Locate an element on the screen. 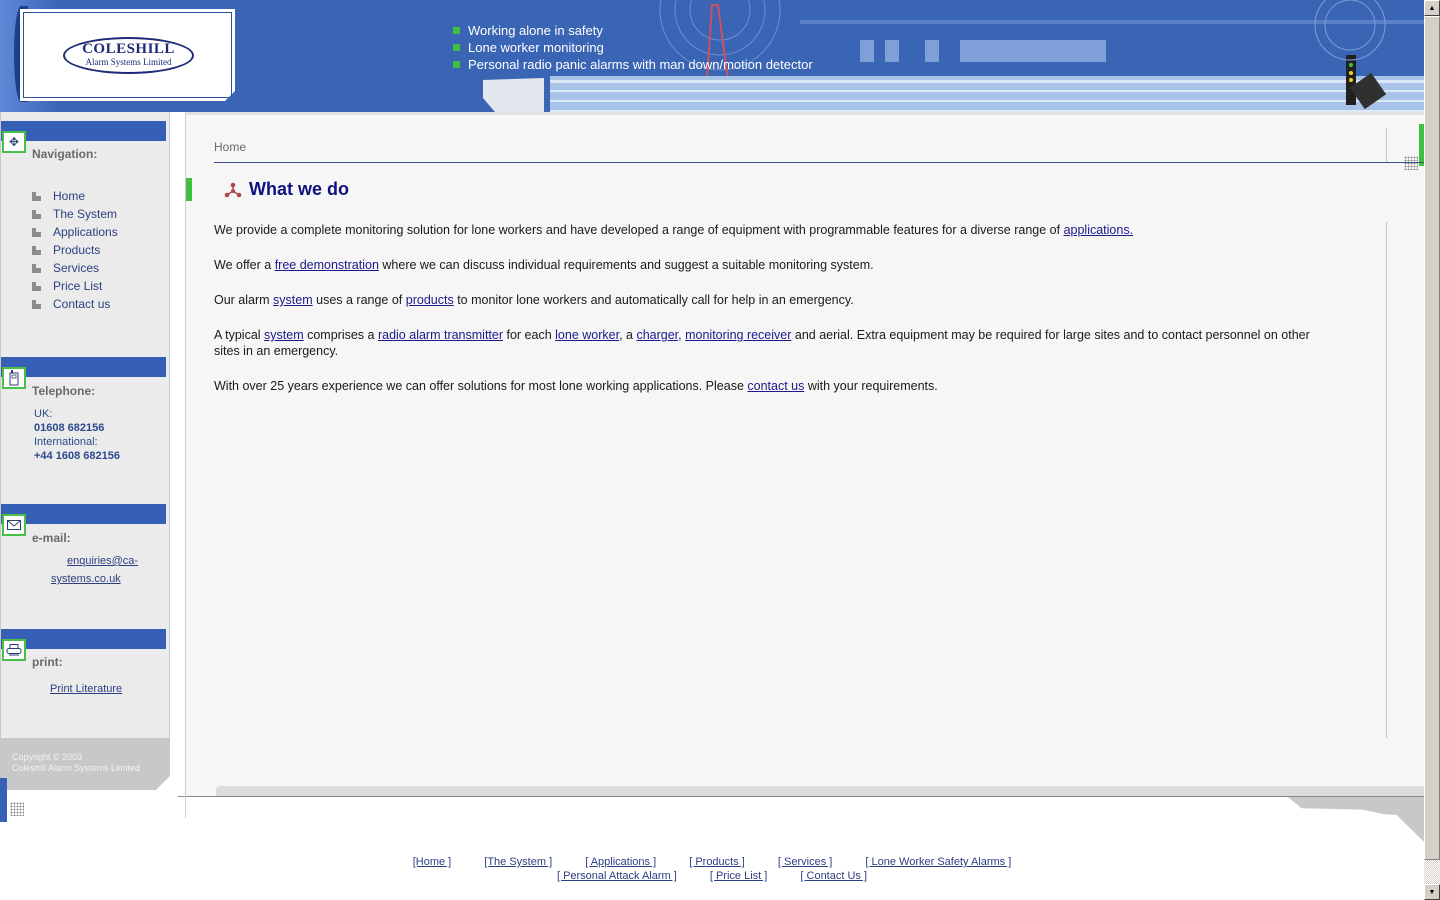 The height and width of the screenshot is (900, 1440). free-demonstration-link: free demonstration is located at coordinates (327, 265).